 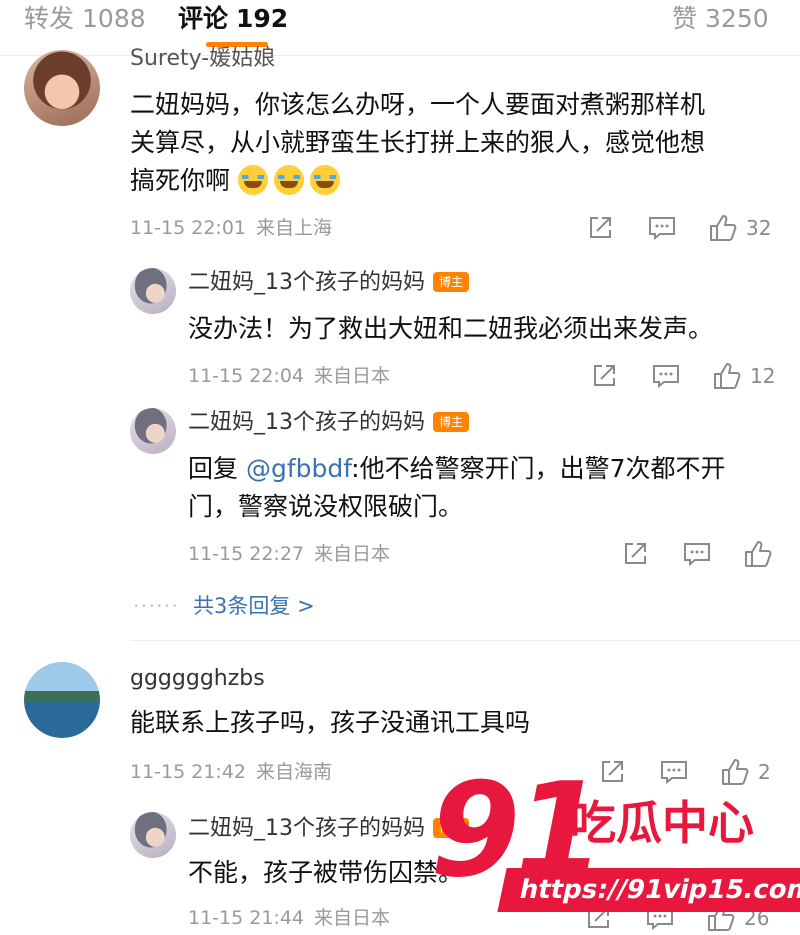 What do you see at coordinates (417, 181) in the screenshot?
I see `comment-text-line: 搞死你啊` at bounding box center [417, 181].